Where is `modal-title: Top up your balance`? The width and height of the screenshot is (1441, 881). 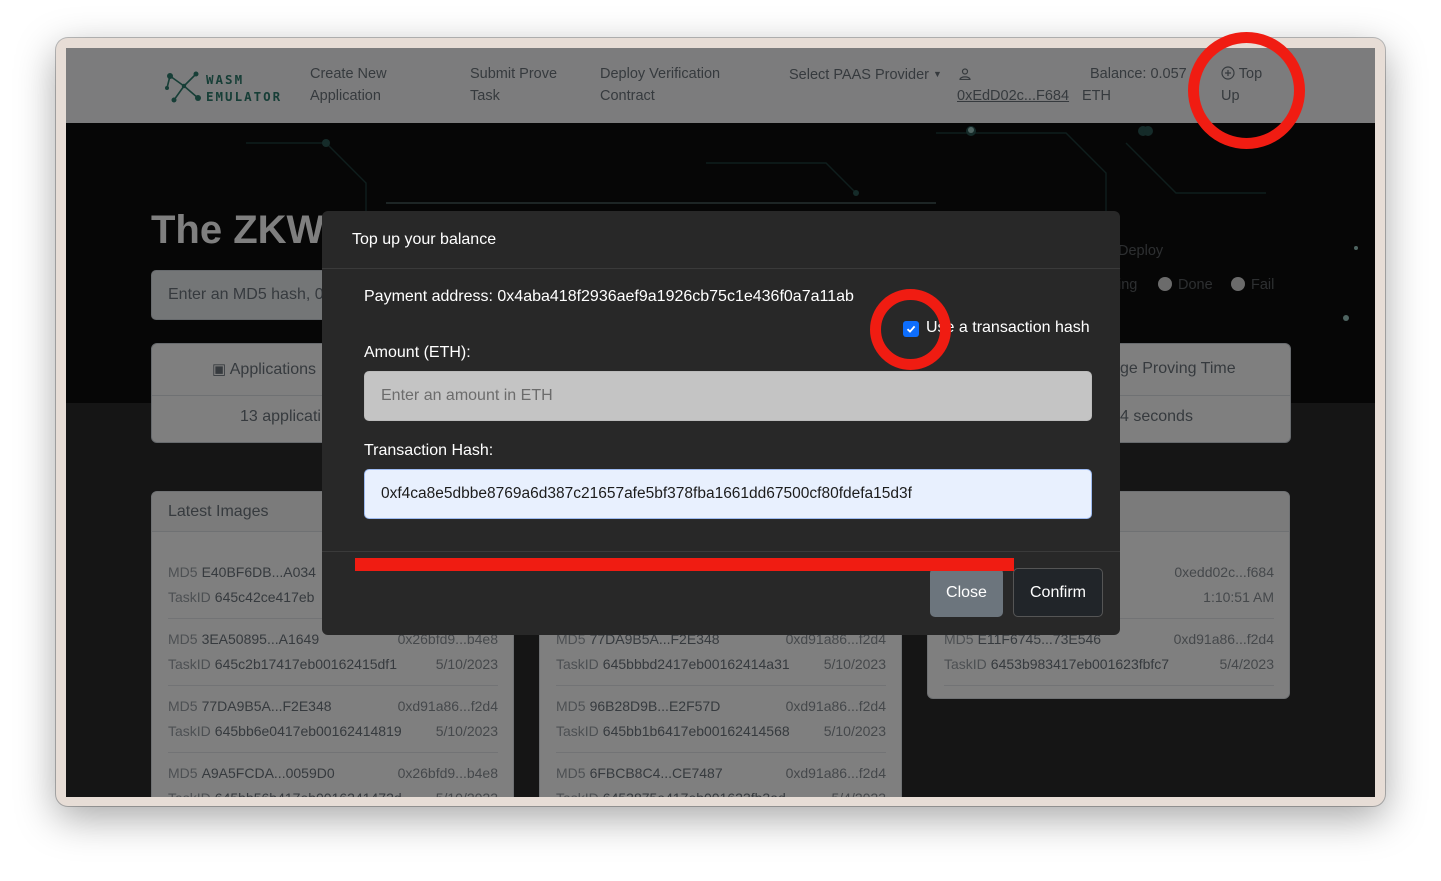 modal-title: Top up your balance is located at coordinates (424, 239).